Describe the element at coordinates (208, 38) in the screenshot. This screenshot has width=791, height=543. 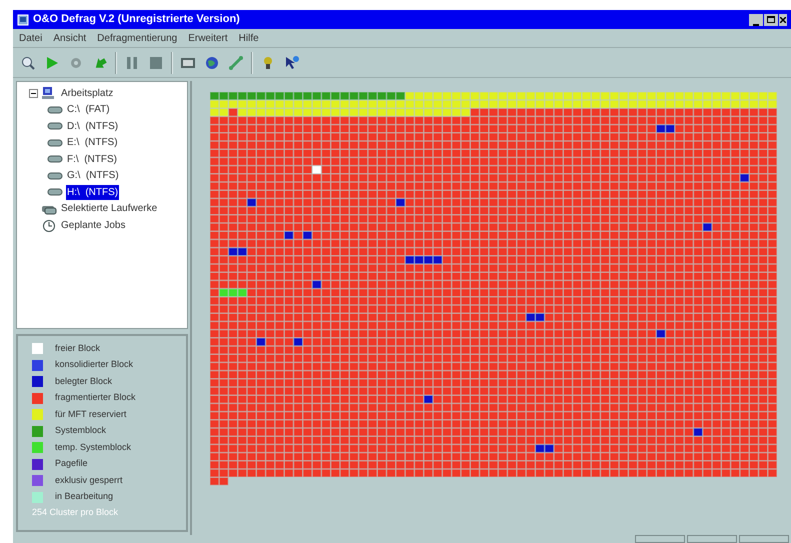
I see `menu-item: Erweitert` at that location.